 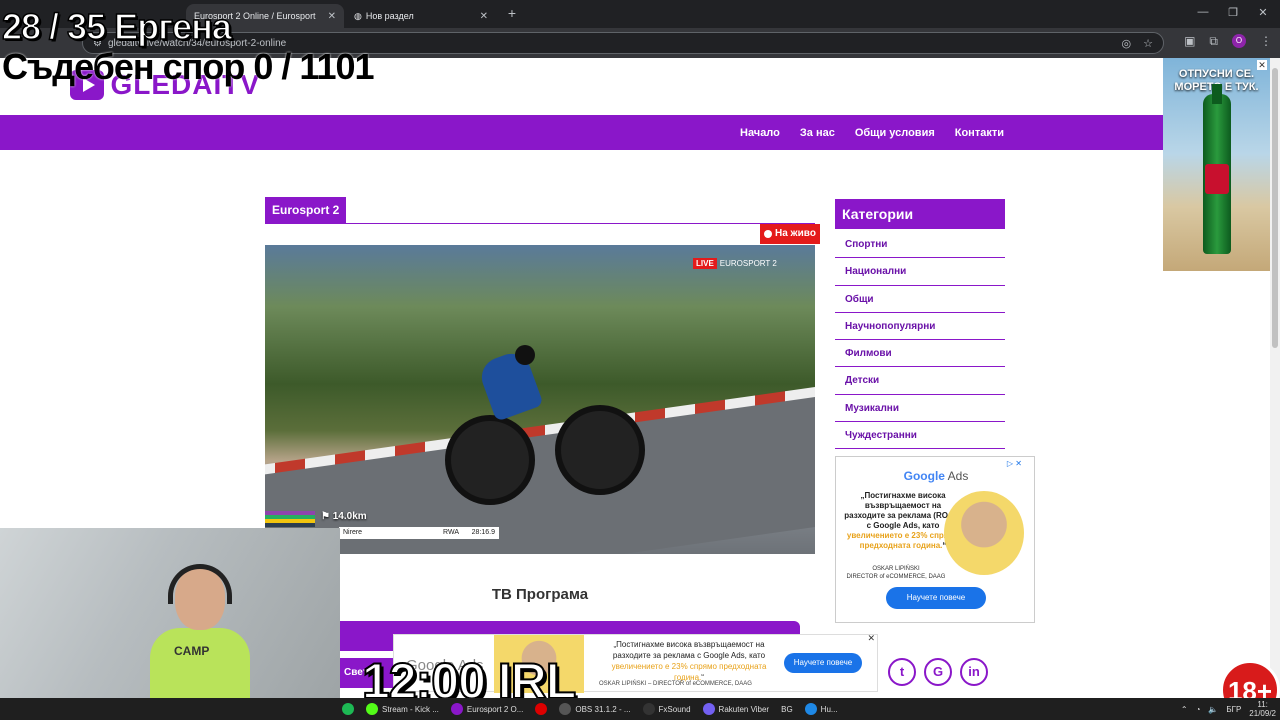 I want to click on puzzle-icon: ⧉, so click(x=1213, y=41).